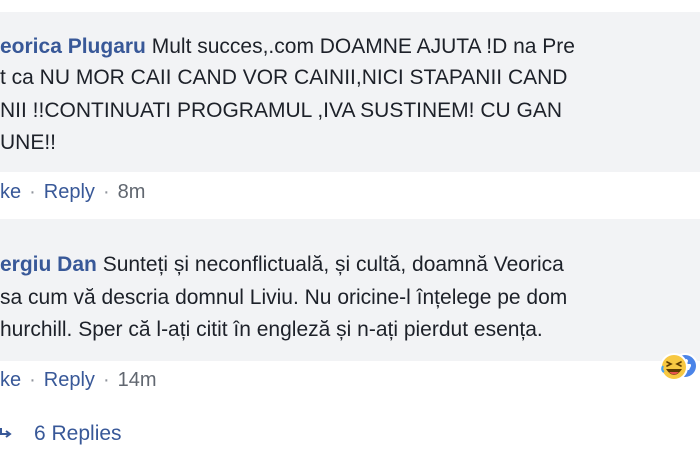  I want to click on comment-actions: ke · Reply · 8m, so click(72, 192).